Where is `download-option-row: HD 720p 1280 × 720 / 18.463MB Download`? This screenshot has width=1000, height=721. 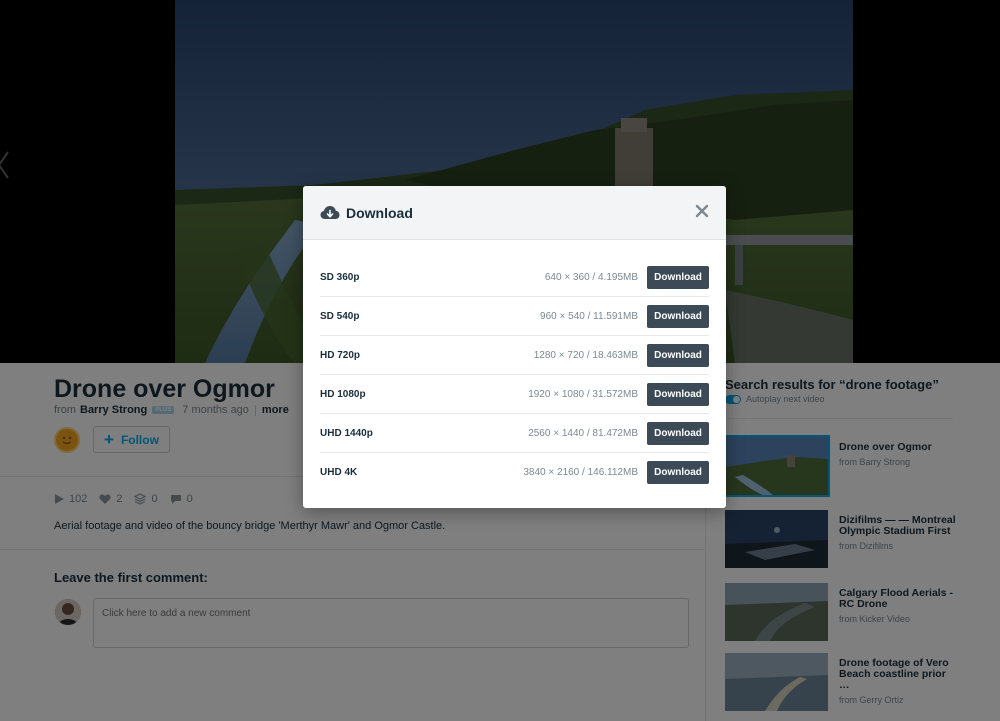
download-option-row: HD 720p 1280 × 720 / 18.463MB Download is located at coordinates (514, 355).